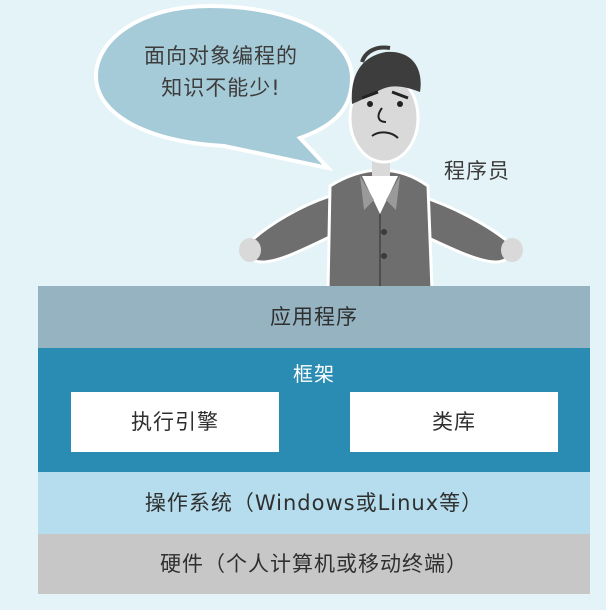 This screenshot has width=606, height=610. Describe the element at coordinates (314, 374) in the screenshot. I see `framework-title: 框架` at that location.